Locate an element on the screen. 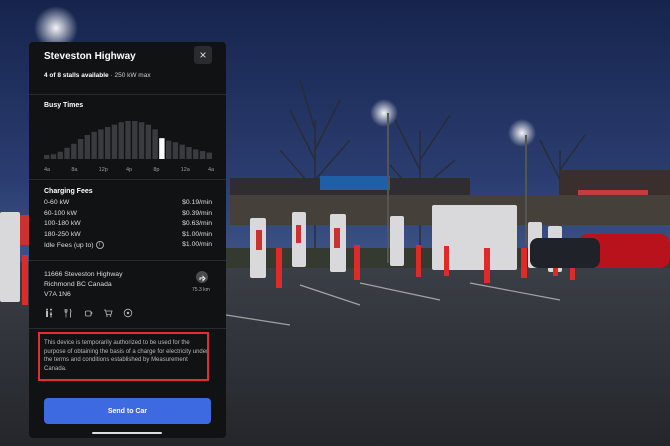 This screenshot has width=670, height=446. fee-price: $0.39/min is located at coordinates (197, 213).